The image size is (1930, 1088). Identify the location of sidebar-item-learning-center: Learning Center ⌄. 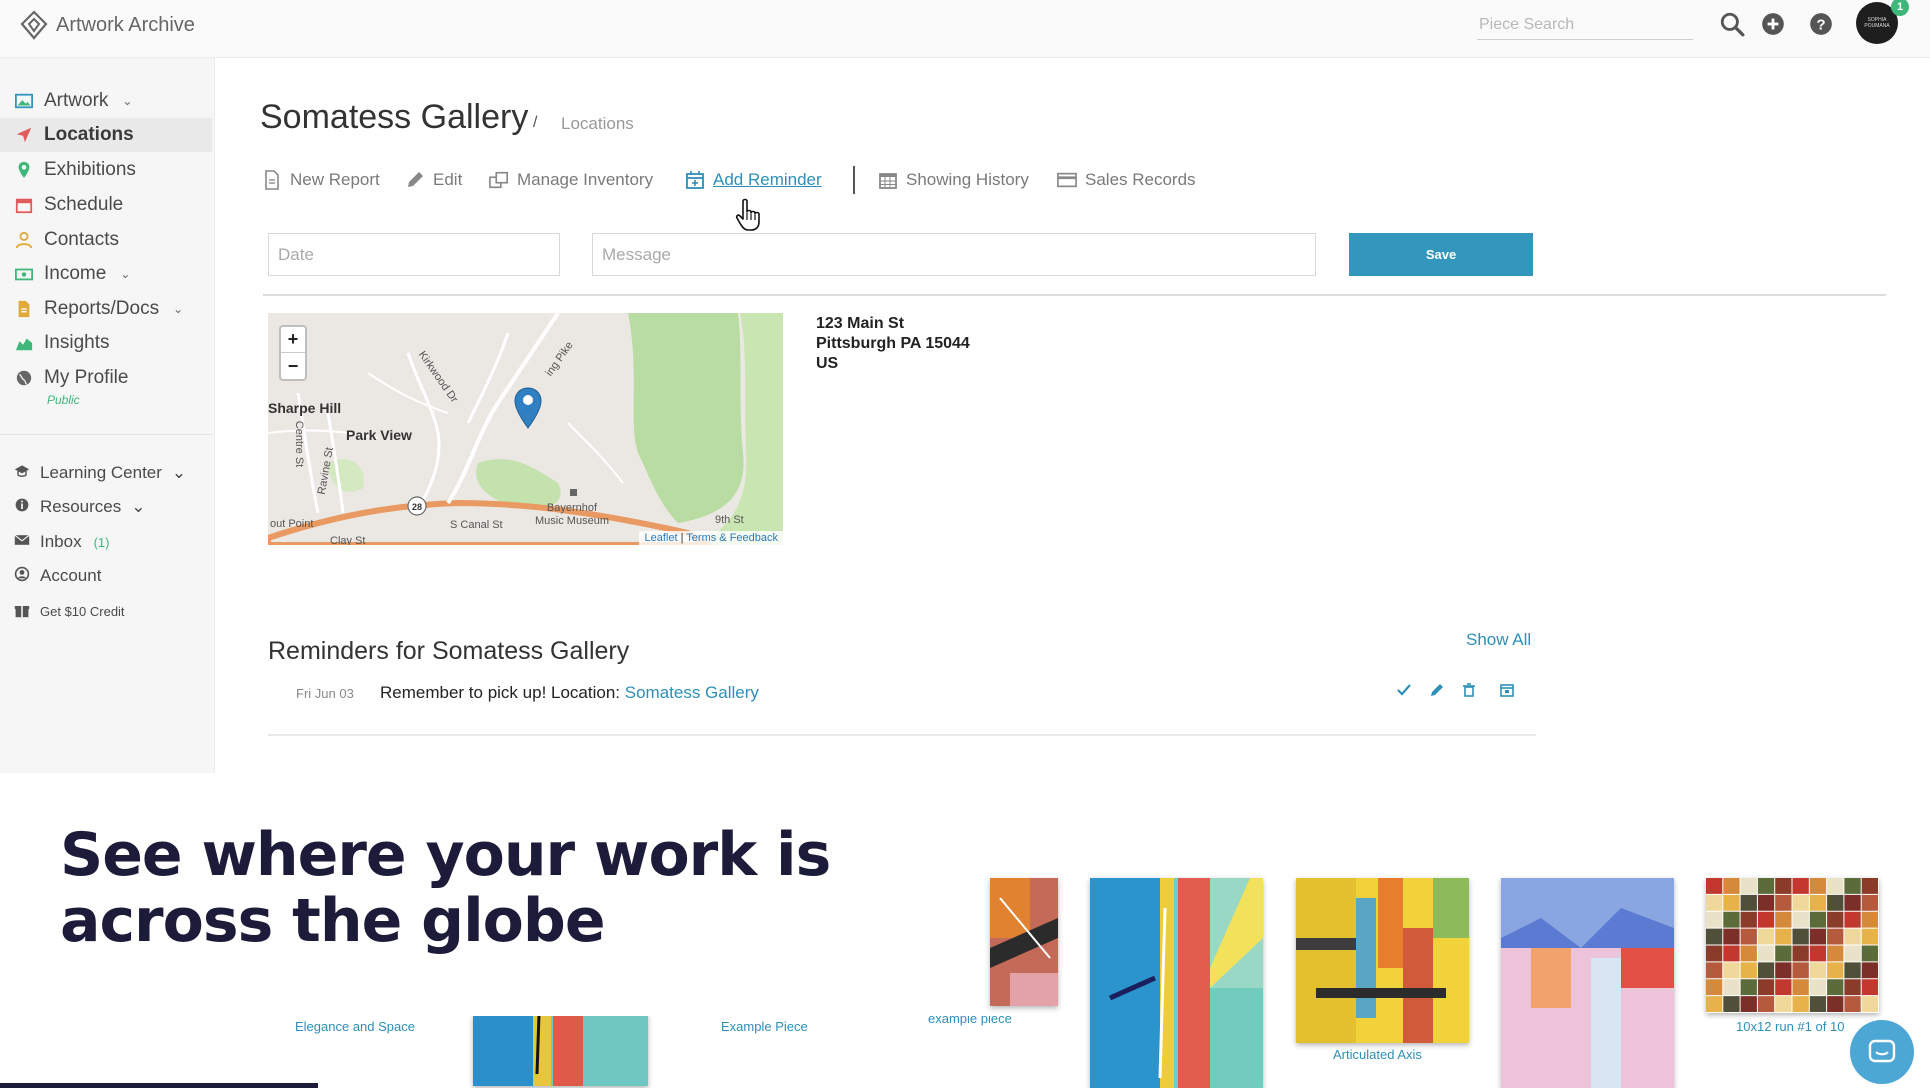
(106, 473).